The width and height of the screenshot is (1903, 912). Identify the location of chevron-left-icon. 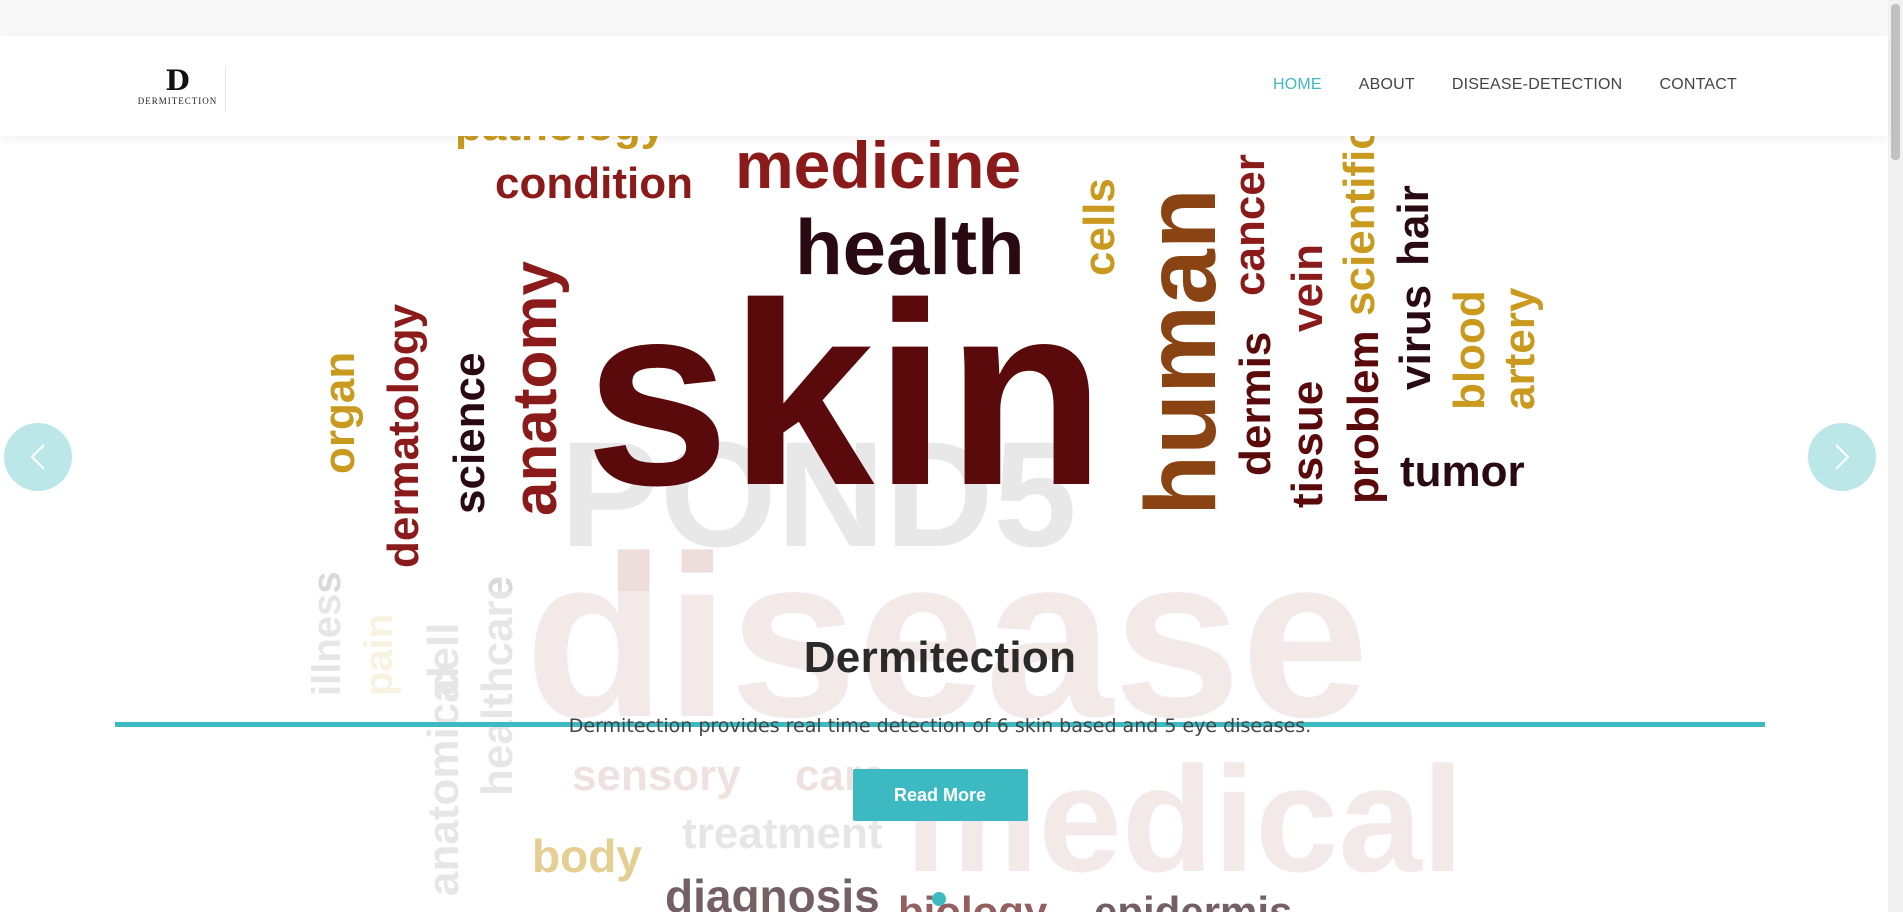
(37, 457).